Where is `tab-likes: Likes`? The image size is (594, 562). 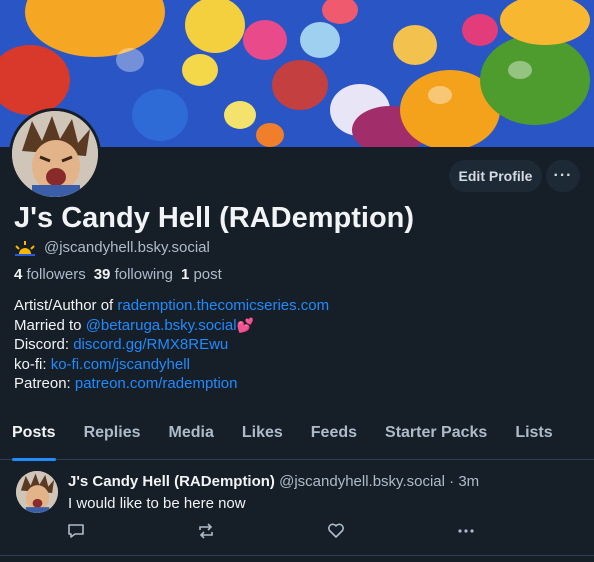 tab-likes: Likes is located at coordinates (262, 435).